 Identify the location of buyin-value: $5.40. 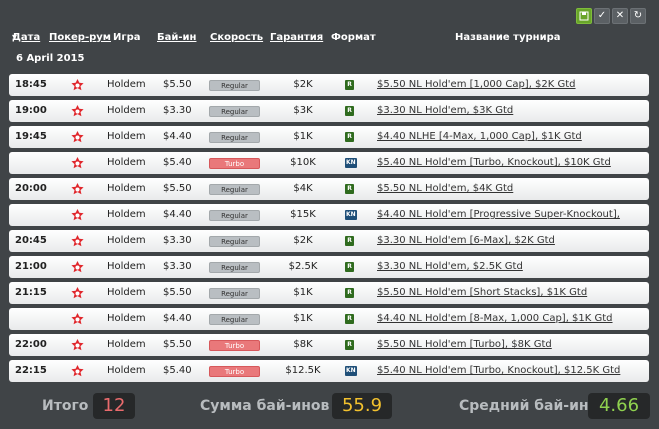
(177, 162).